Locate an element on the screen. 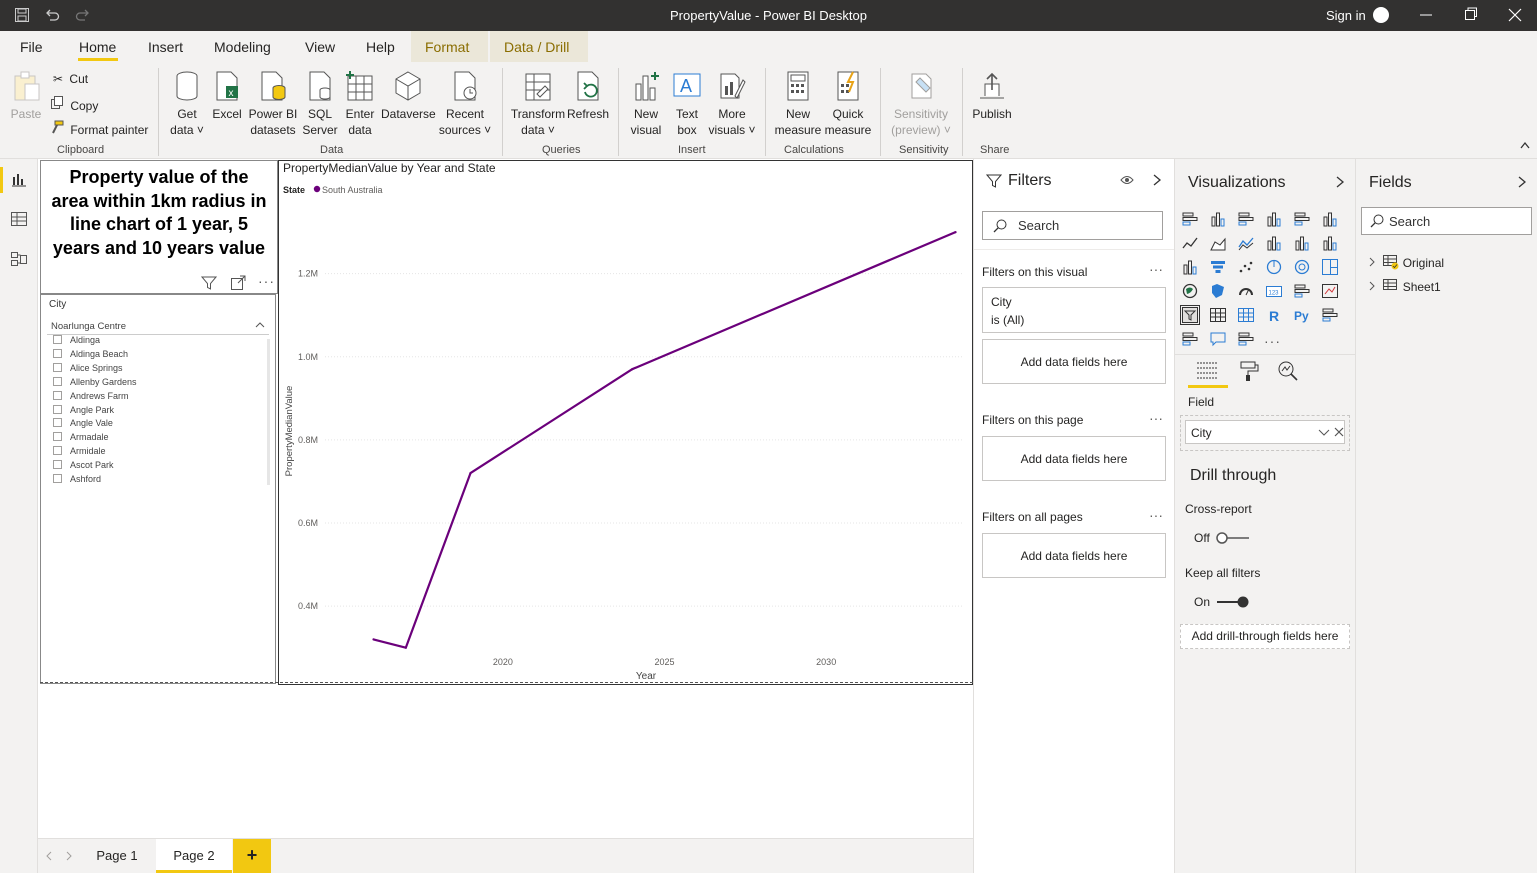 The image size is (1537, 873). decomposition-tree-icon is located at coordinates (1190, 339).